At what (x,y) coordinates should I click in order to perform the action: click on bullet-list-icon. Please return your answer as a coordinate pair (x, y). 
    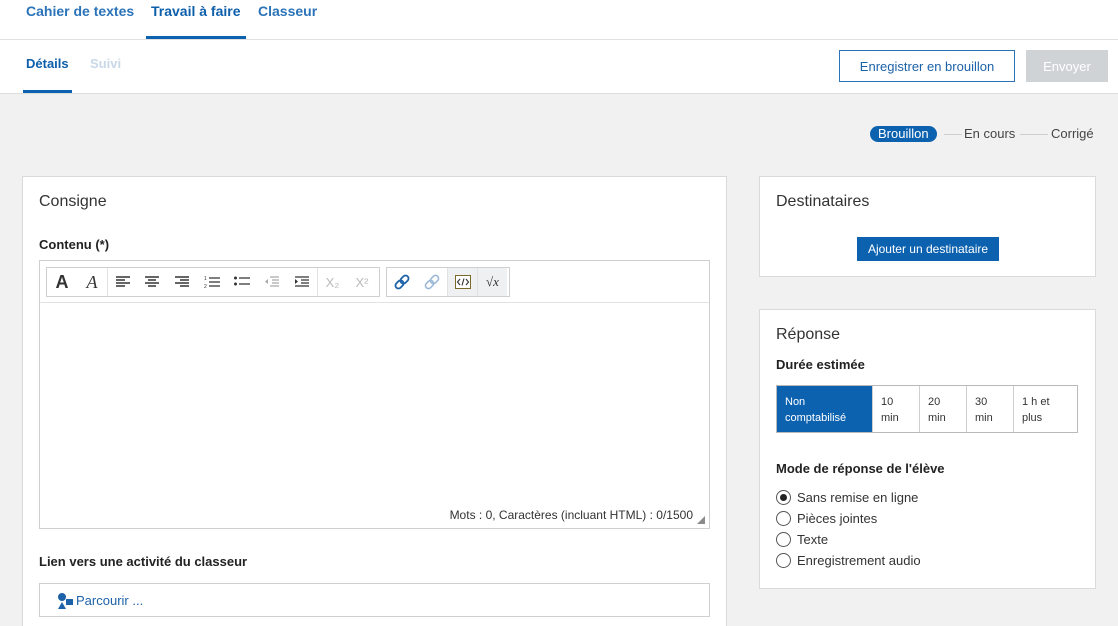
    Looking at the image, I should click on (242, 281).